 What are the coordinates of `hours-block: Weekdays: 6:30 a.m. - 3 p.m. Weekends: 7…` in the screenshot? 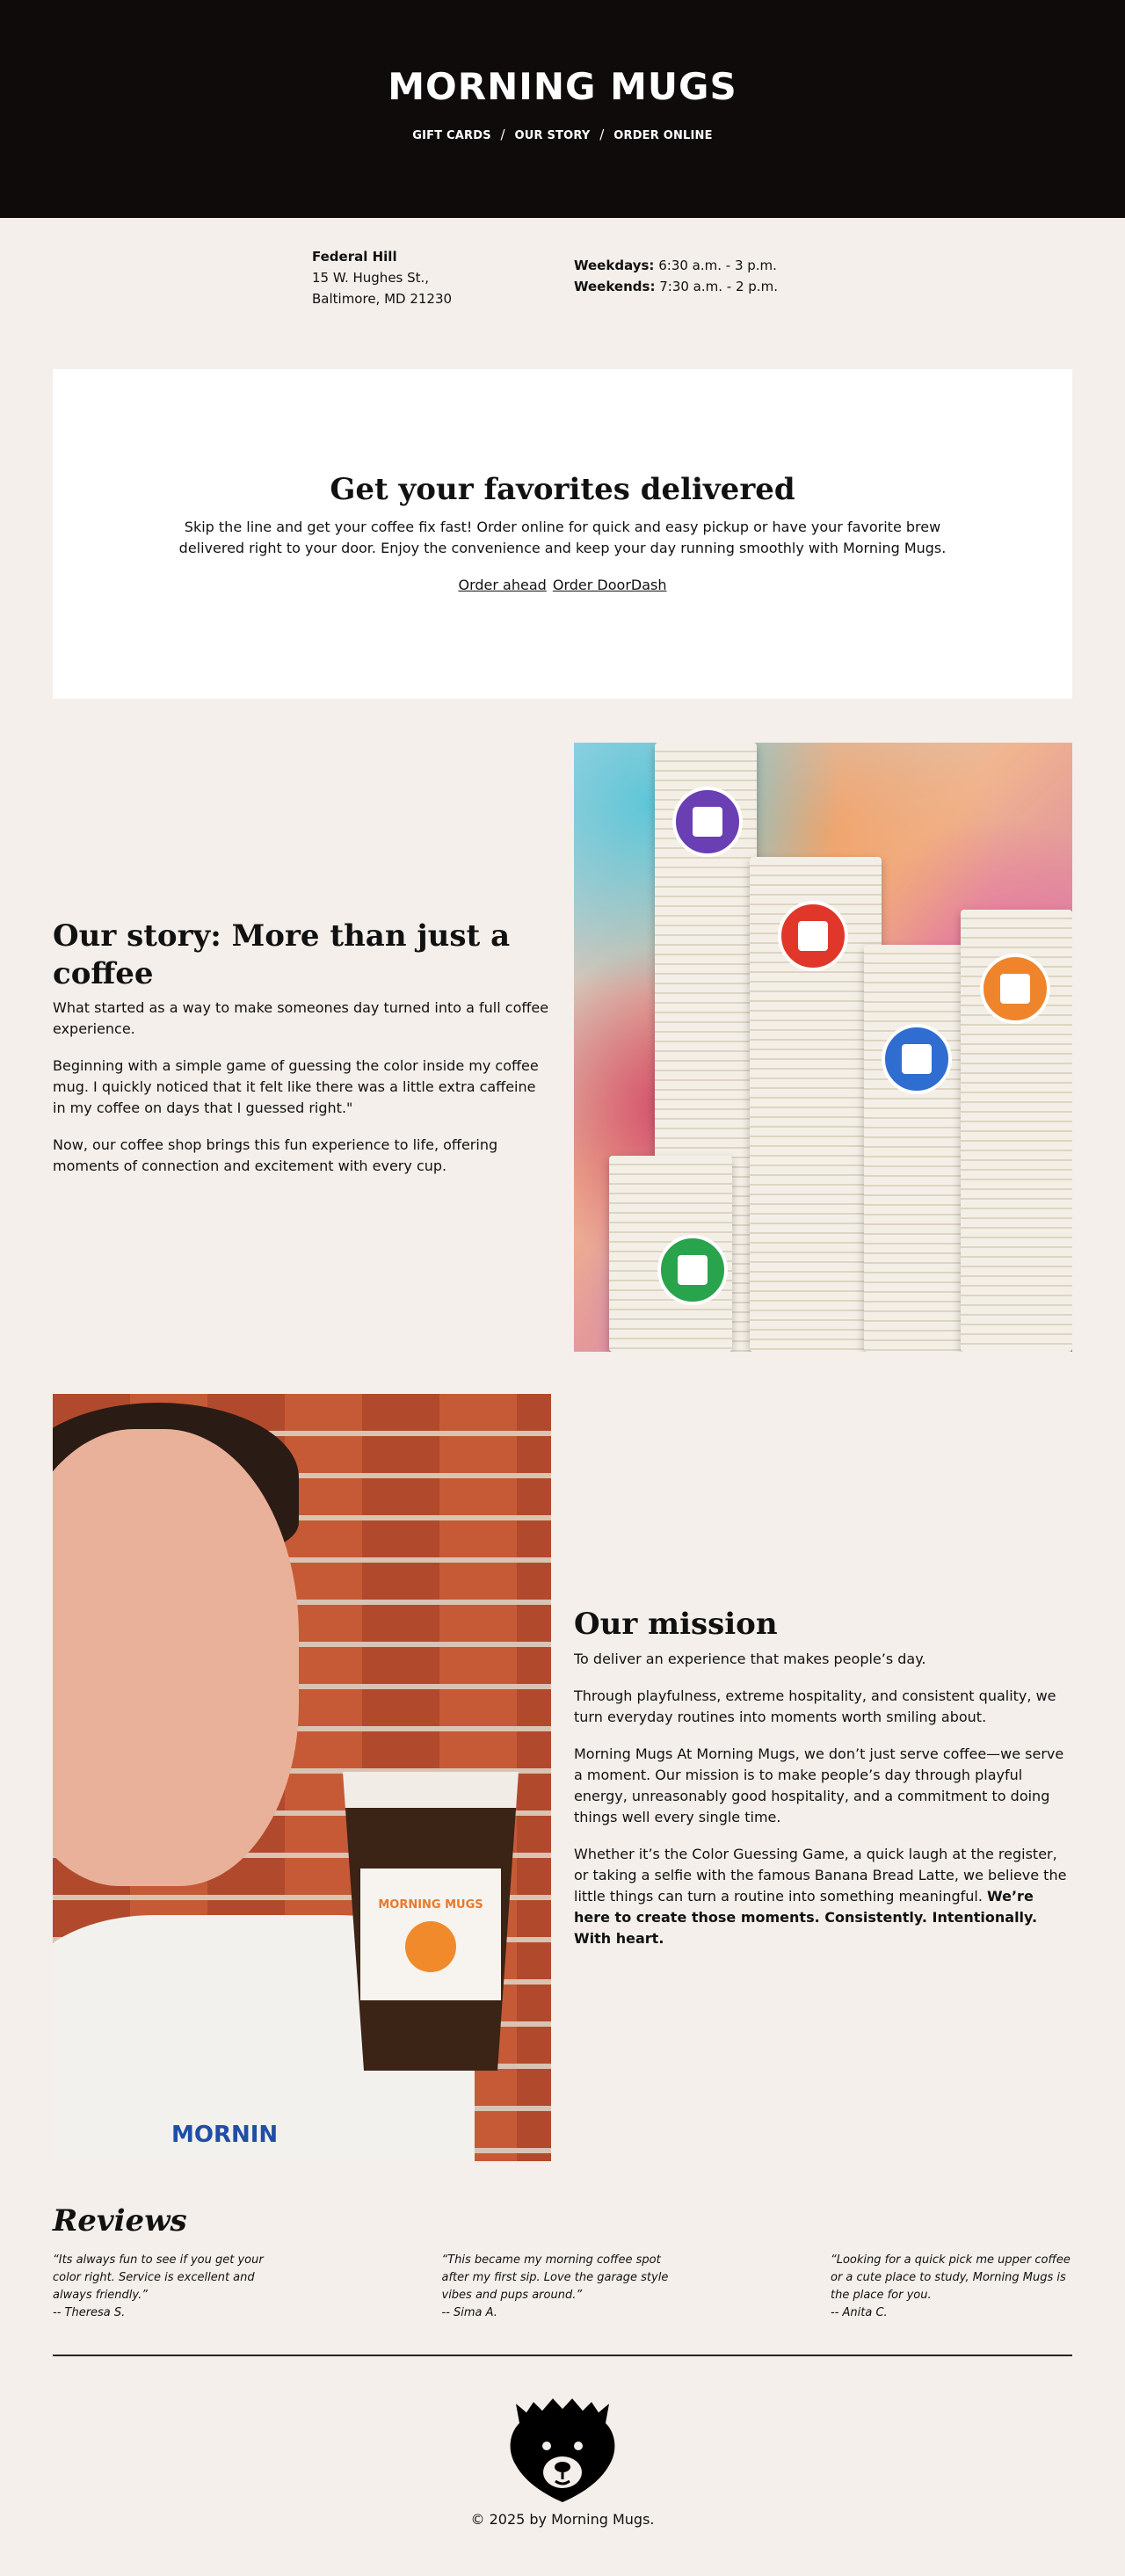 It's located at (693, 307).